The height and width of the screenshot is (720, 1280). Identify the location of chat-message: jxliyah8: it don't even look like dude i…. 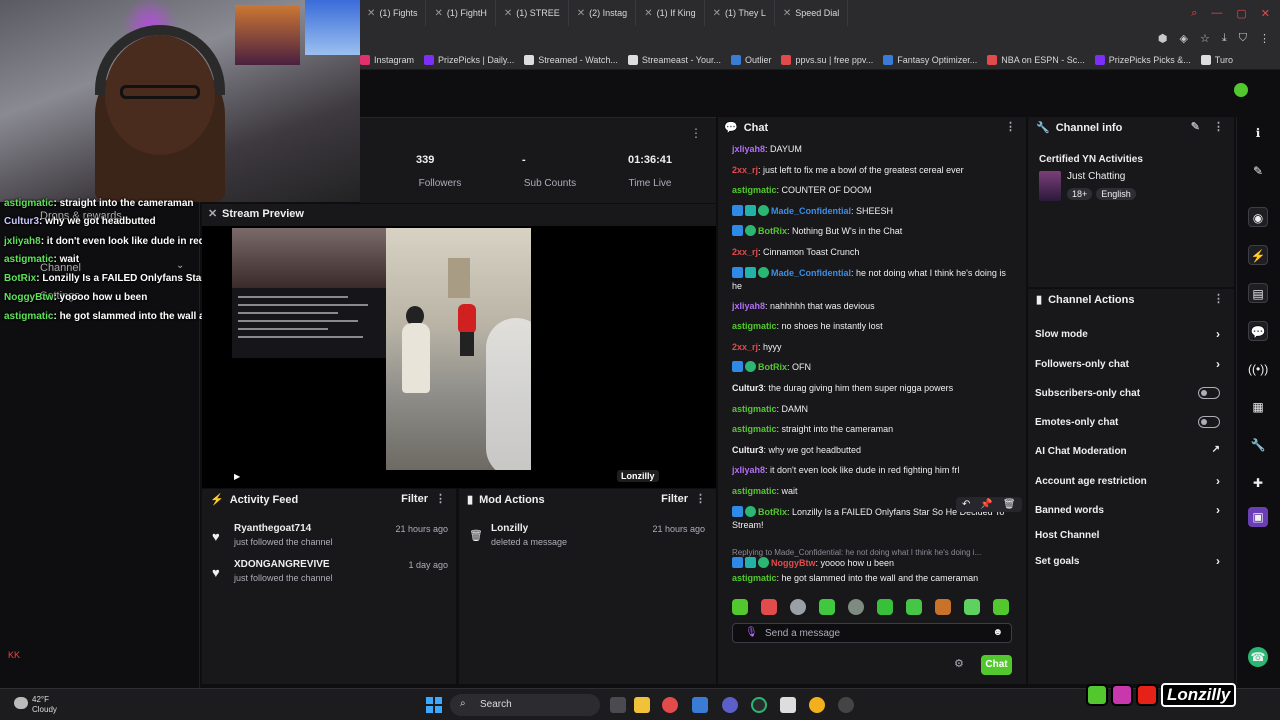
(872, 470).